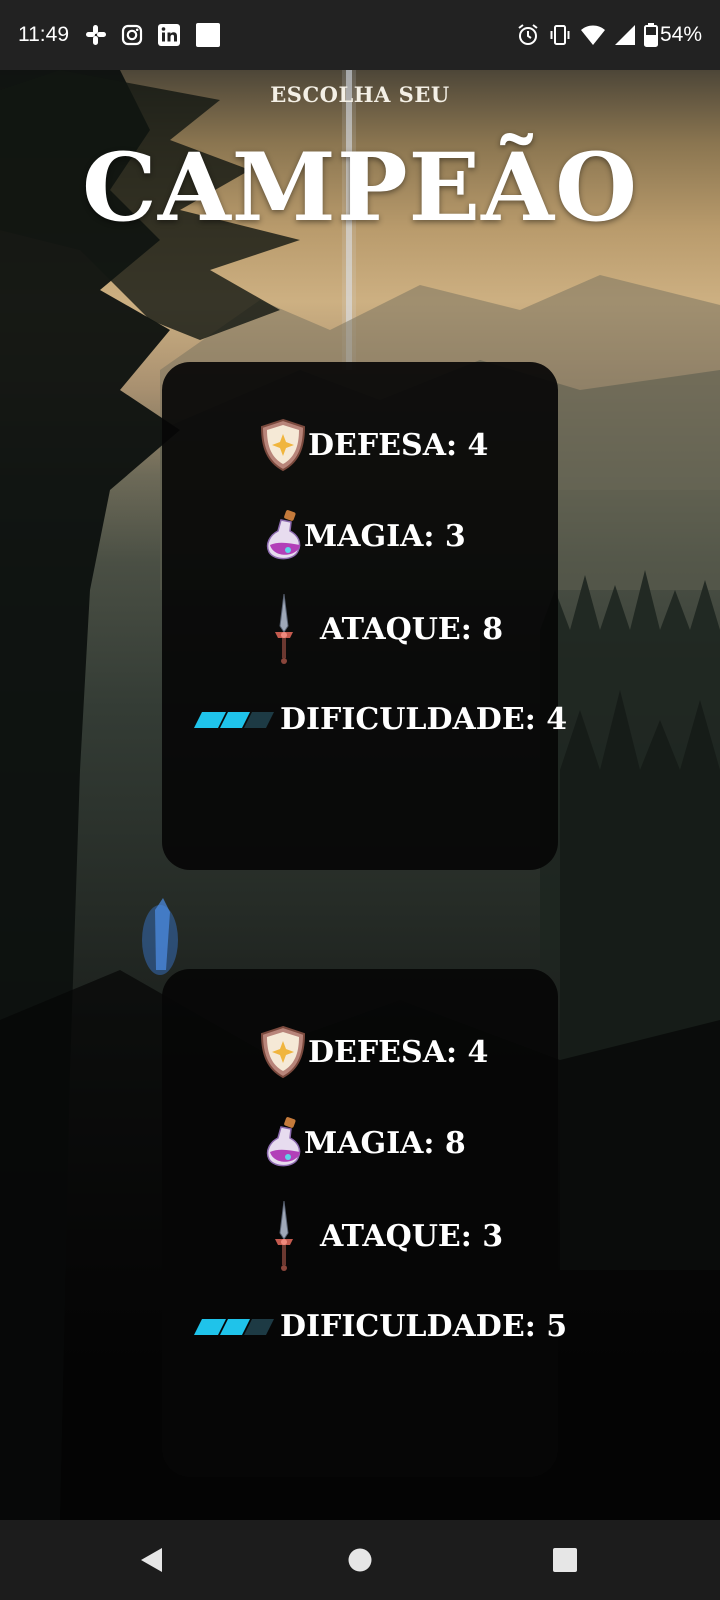 This screenshot has height=1600, width=720. What do you see at coordinates (208, 35) in the screenshot?
I see `app-square-icon` at bounding box center [208, 35].